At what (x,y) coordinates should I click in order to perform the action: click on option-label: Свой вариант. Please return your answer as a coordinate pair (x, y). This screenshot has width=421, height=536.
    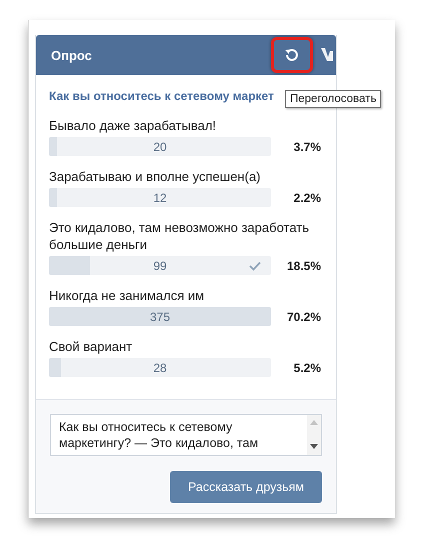
    Looking at the image, I should click on (91, 346).